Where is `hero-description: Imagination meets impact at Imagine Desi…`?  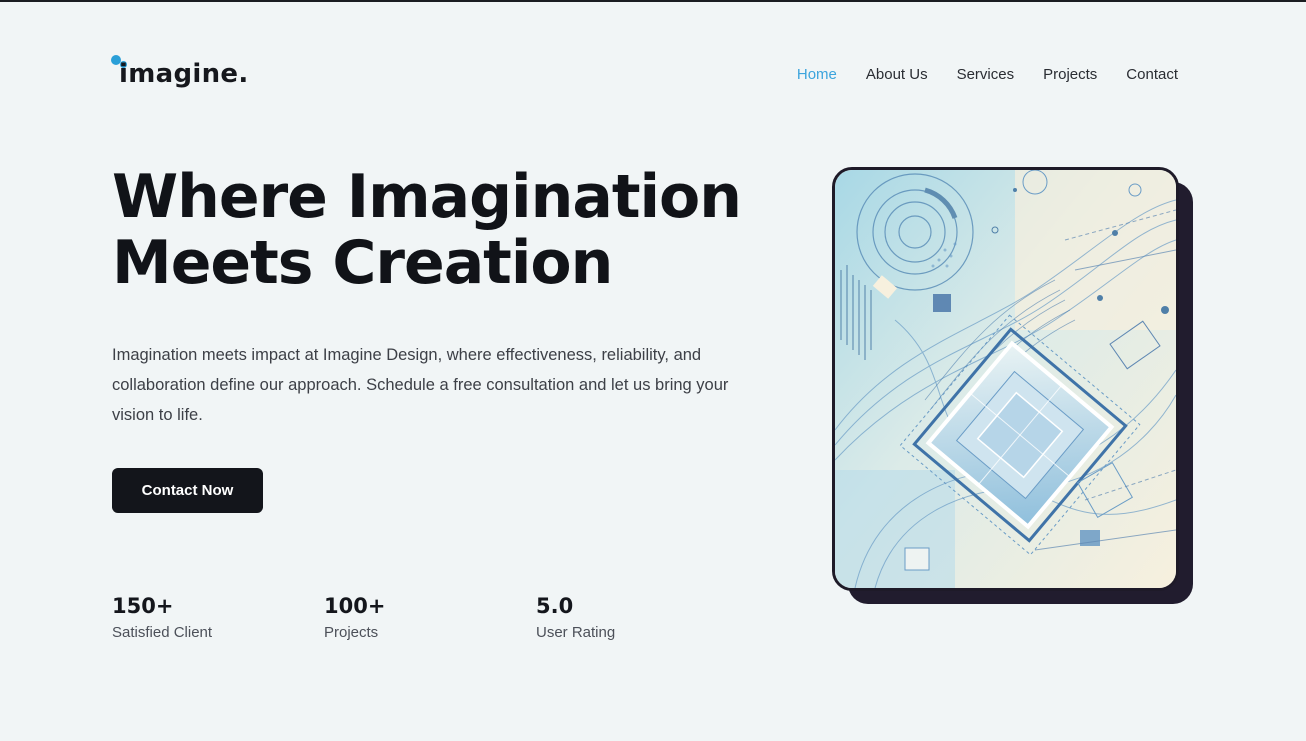 hero-description: Imagination meets impact at Imagine Desi… is located at coordinates (420, 385).